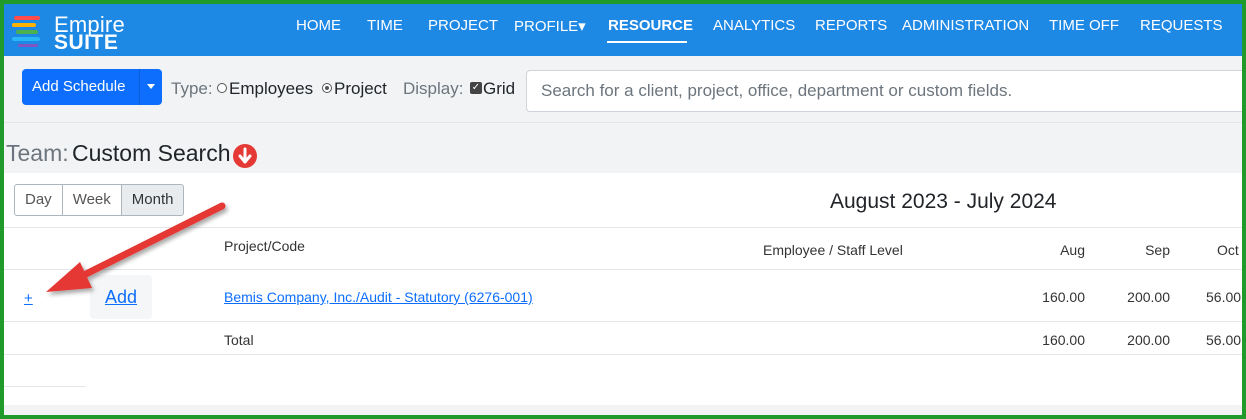 The image size is (1246, 419). I want to click on add-row-button: Add, so click(121, 297).